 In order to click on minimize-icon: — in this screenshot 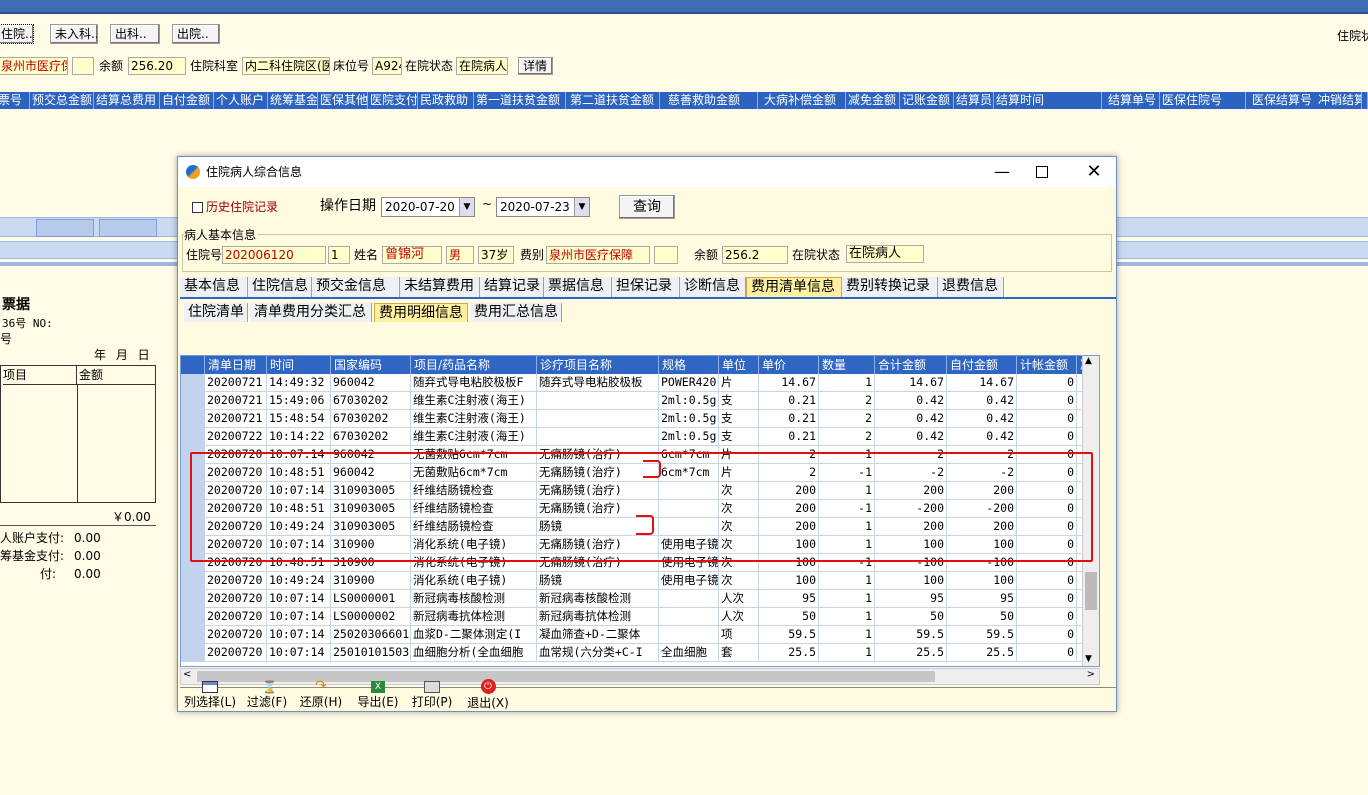, I will do `click(1002, 172)`.